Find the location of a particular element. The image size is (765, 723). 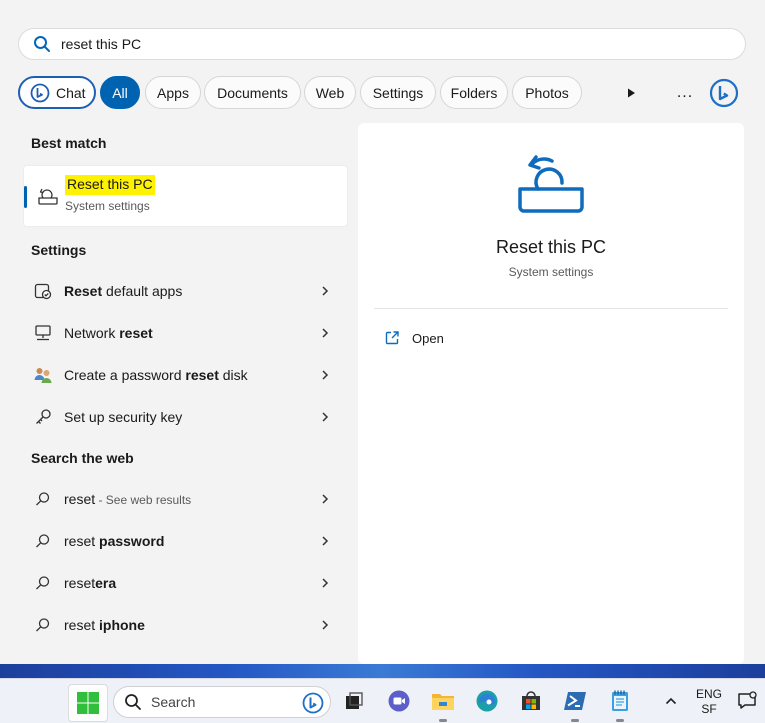

web-result-label: reset iphone is located at coordinates (104, 625).